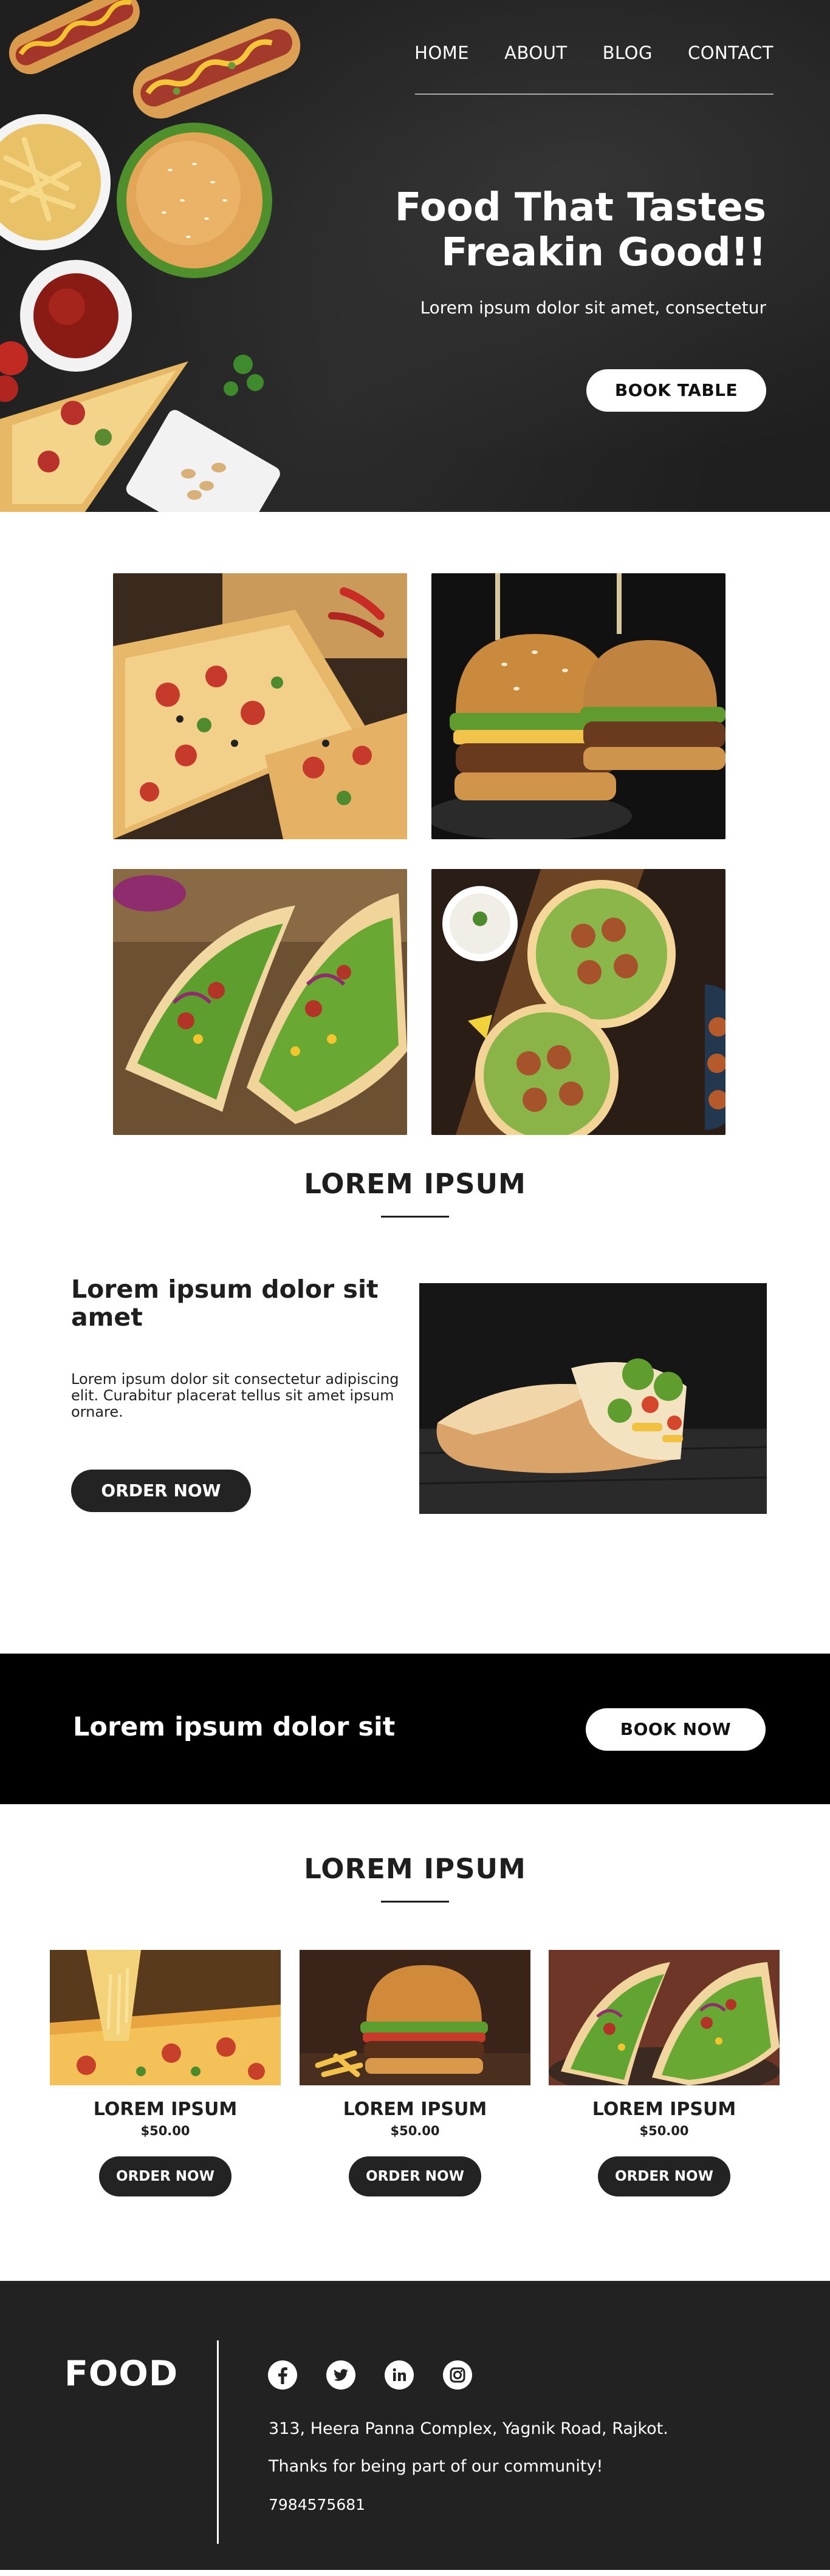  What do you see at coordinates (415, 1869) in the screenshot?
I see `menu-section-title: LOREM IPSUM` at bounding box center [415, 1869].